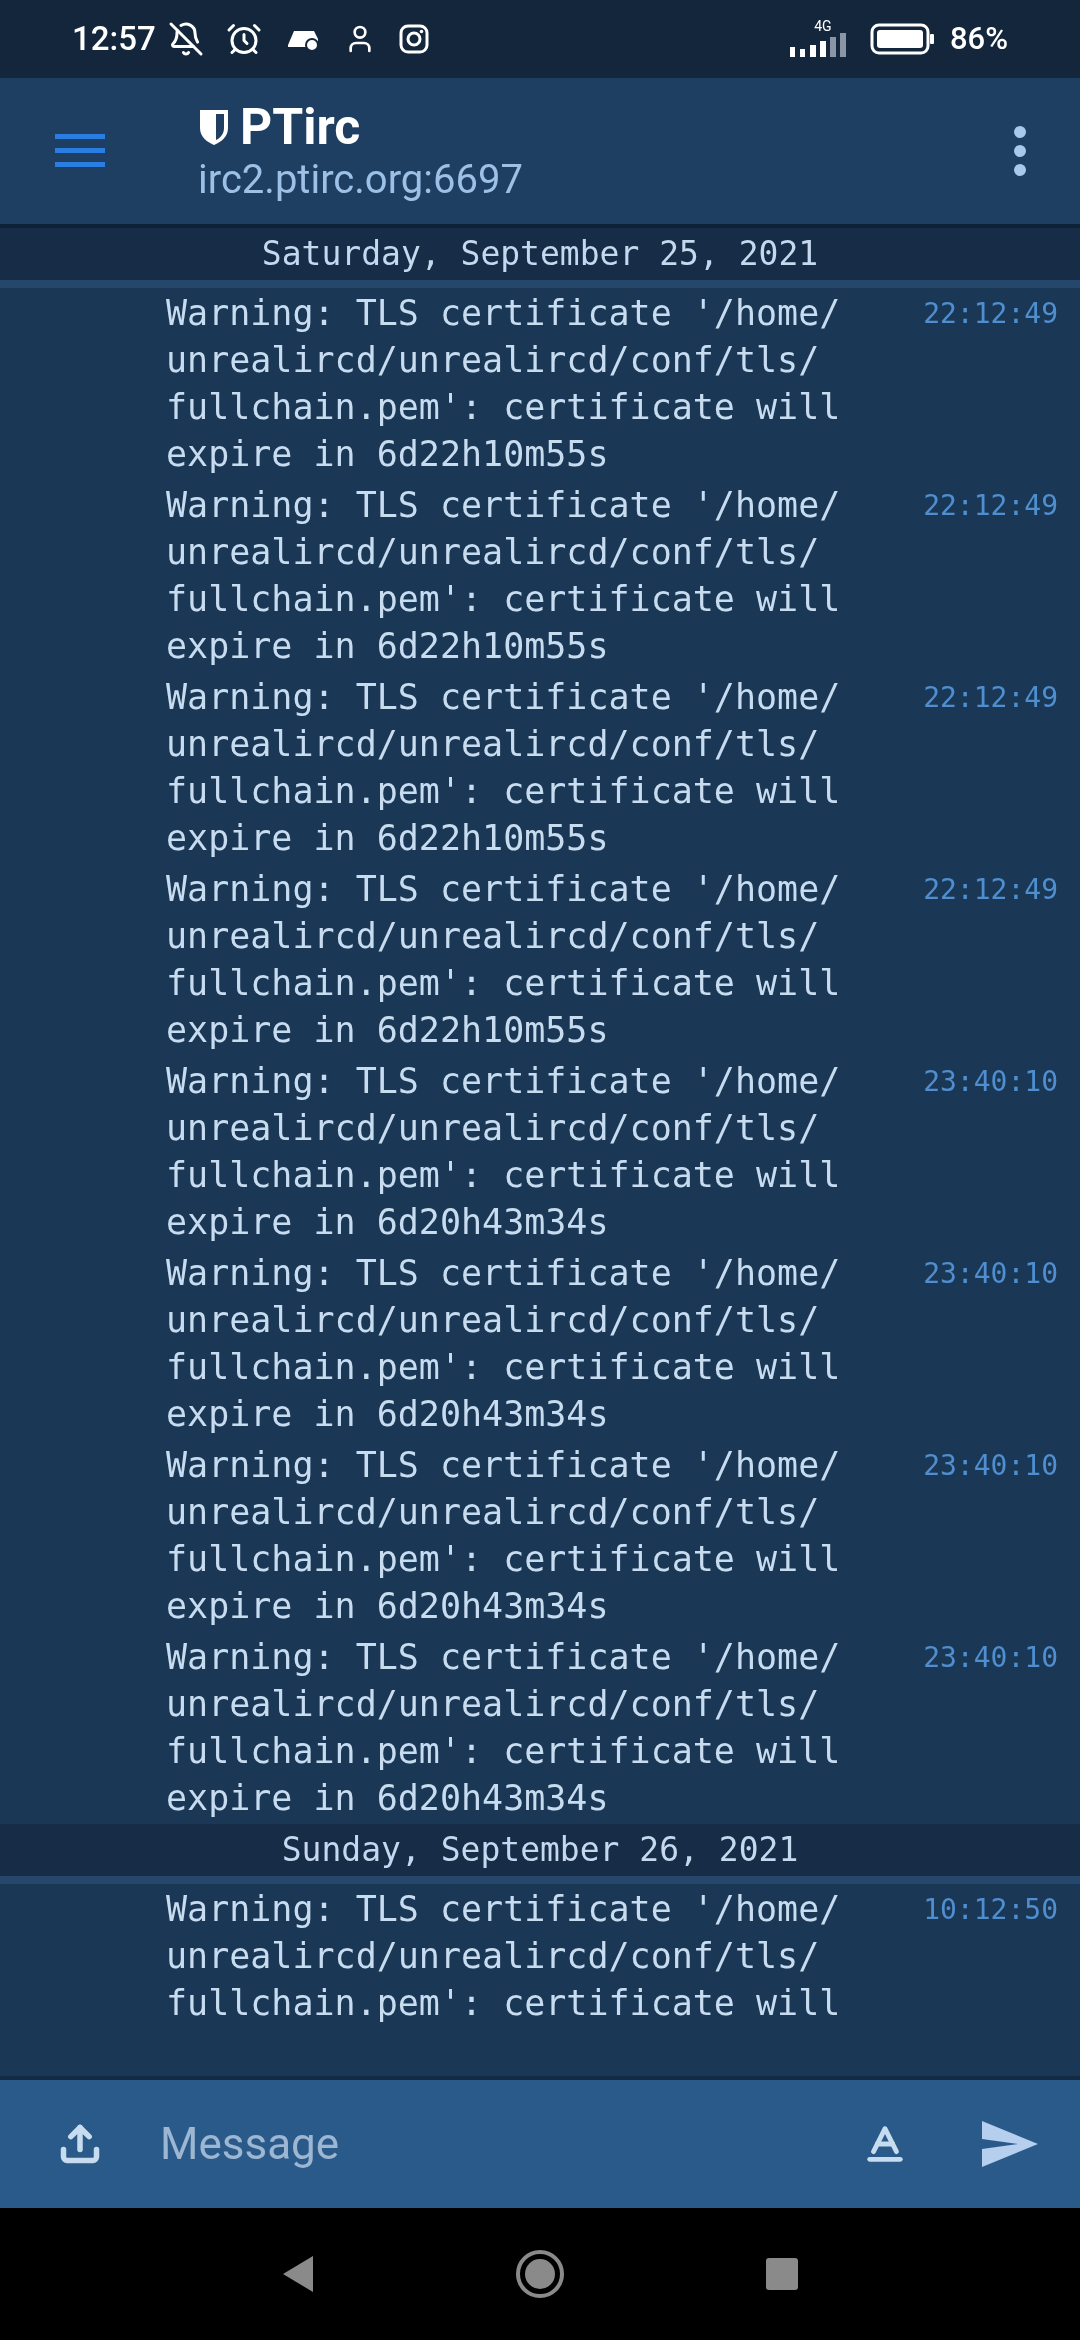  I want to click on muted-bell-icon, so click(185, 39).